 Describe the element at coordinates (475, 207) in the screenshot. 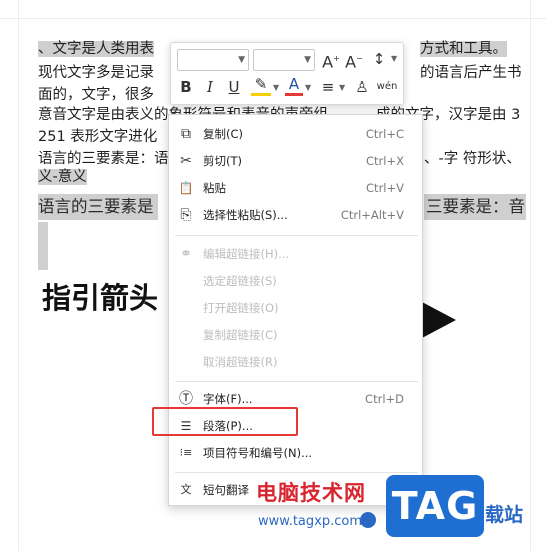

I see `doc-big-line-tail: 三要素是：音` at that location.